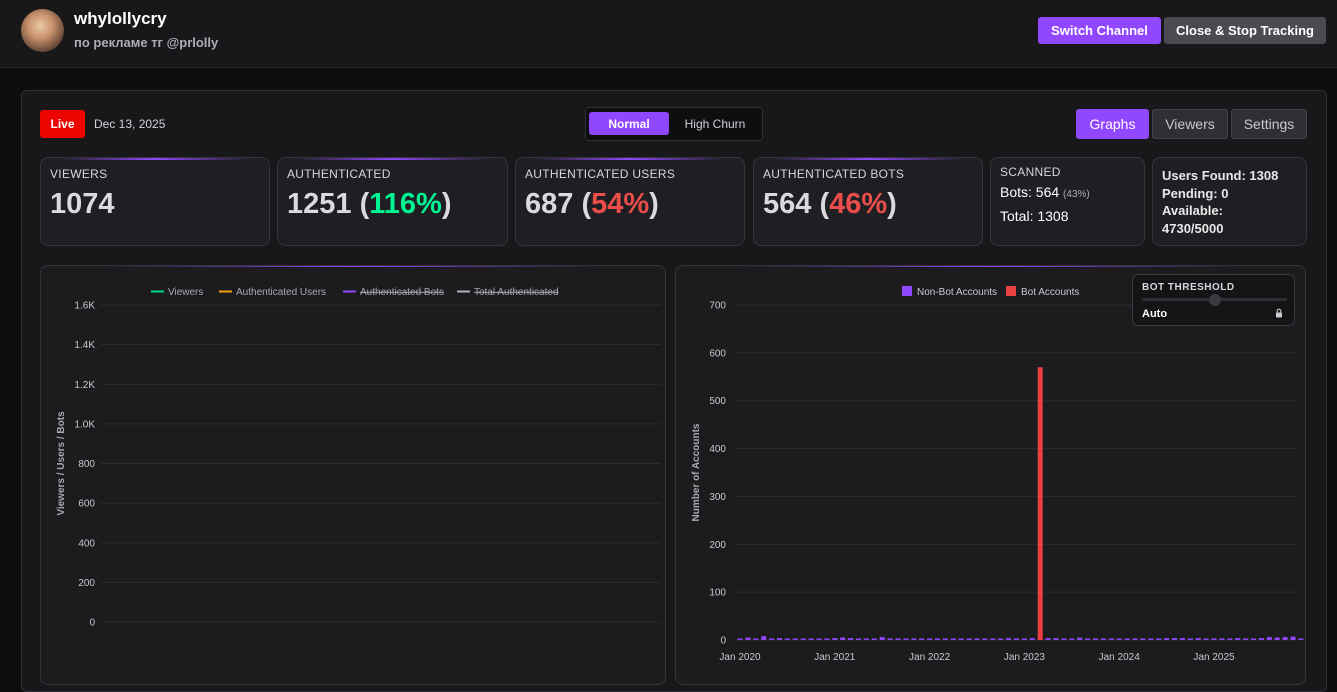  Describe the element at coordinates (1190, 124) in the screenshot. I see `tab-viewers: Viewers` at that location.